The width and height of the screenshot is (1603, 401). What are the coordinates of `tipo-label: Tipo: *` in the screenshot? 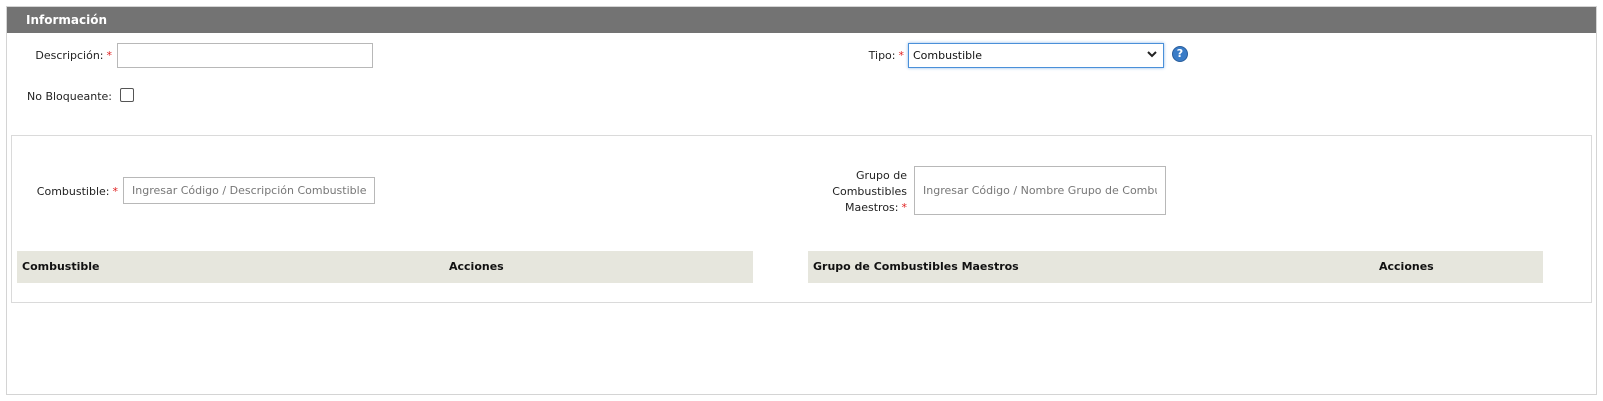 It's located at (867, 55).